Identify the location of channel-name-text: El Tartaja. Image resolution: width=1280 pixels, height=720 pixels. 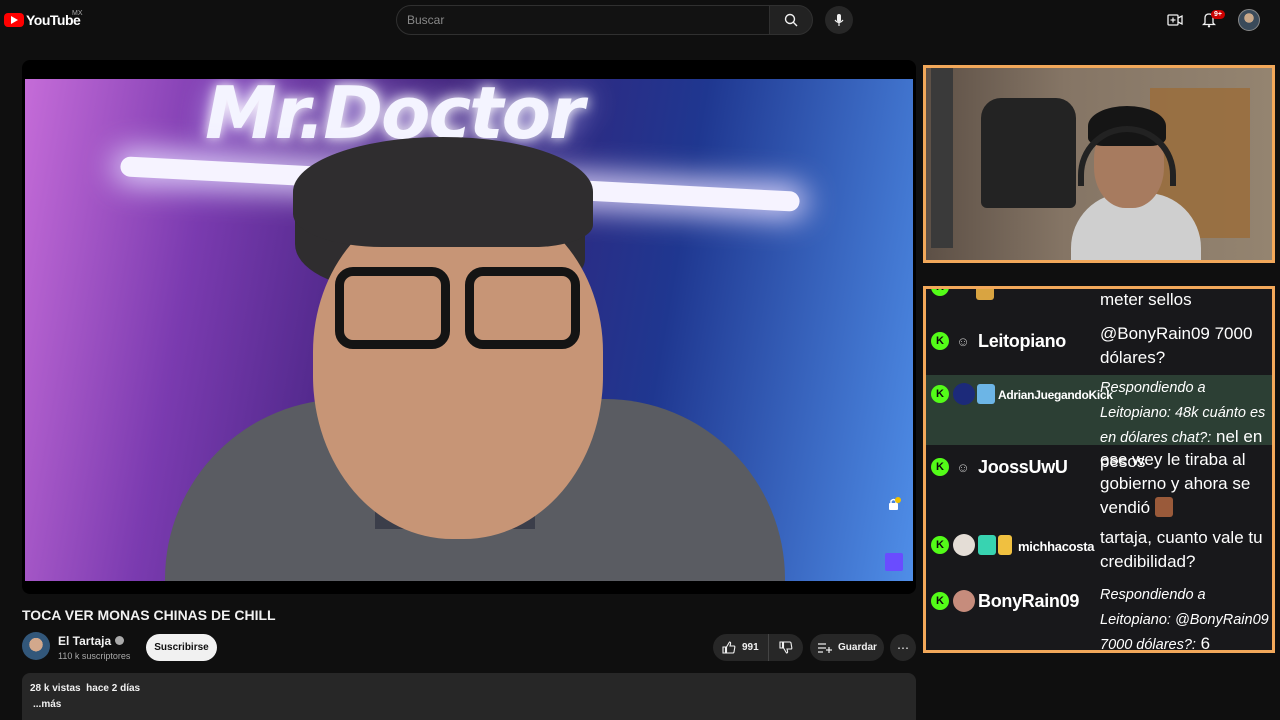
(84, 641).